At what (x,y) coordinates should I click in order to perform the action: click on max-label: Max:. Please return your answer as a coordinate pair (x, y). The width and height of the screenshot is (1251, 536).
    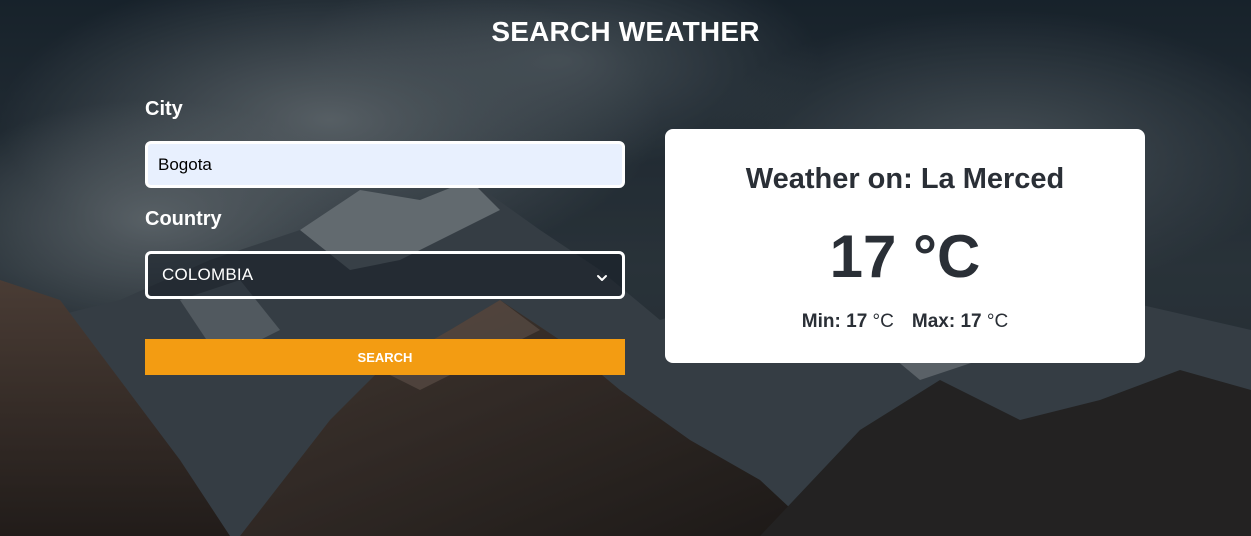
    Looking at the image, I should click on (933, 321).